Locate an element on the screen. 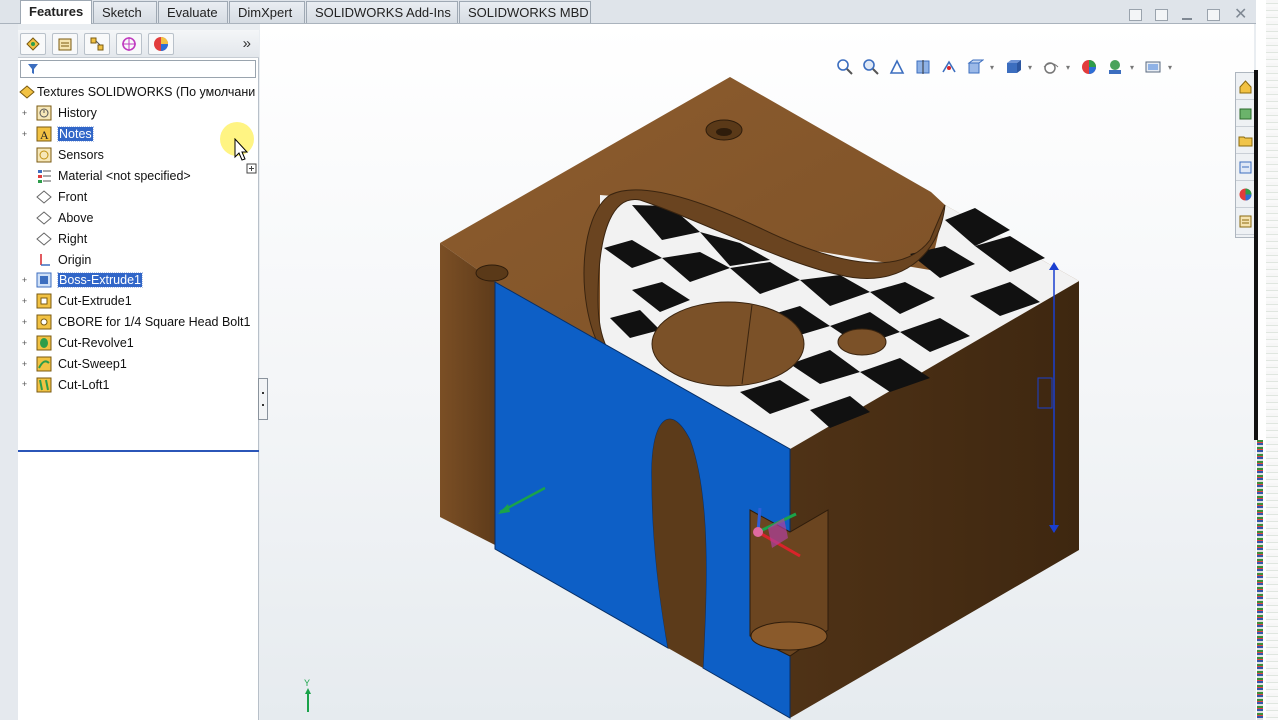 The width and height of the screenshot is (1280, 720). history-icon is located at coordinates (44, 113).